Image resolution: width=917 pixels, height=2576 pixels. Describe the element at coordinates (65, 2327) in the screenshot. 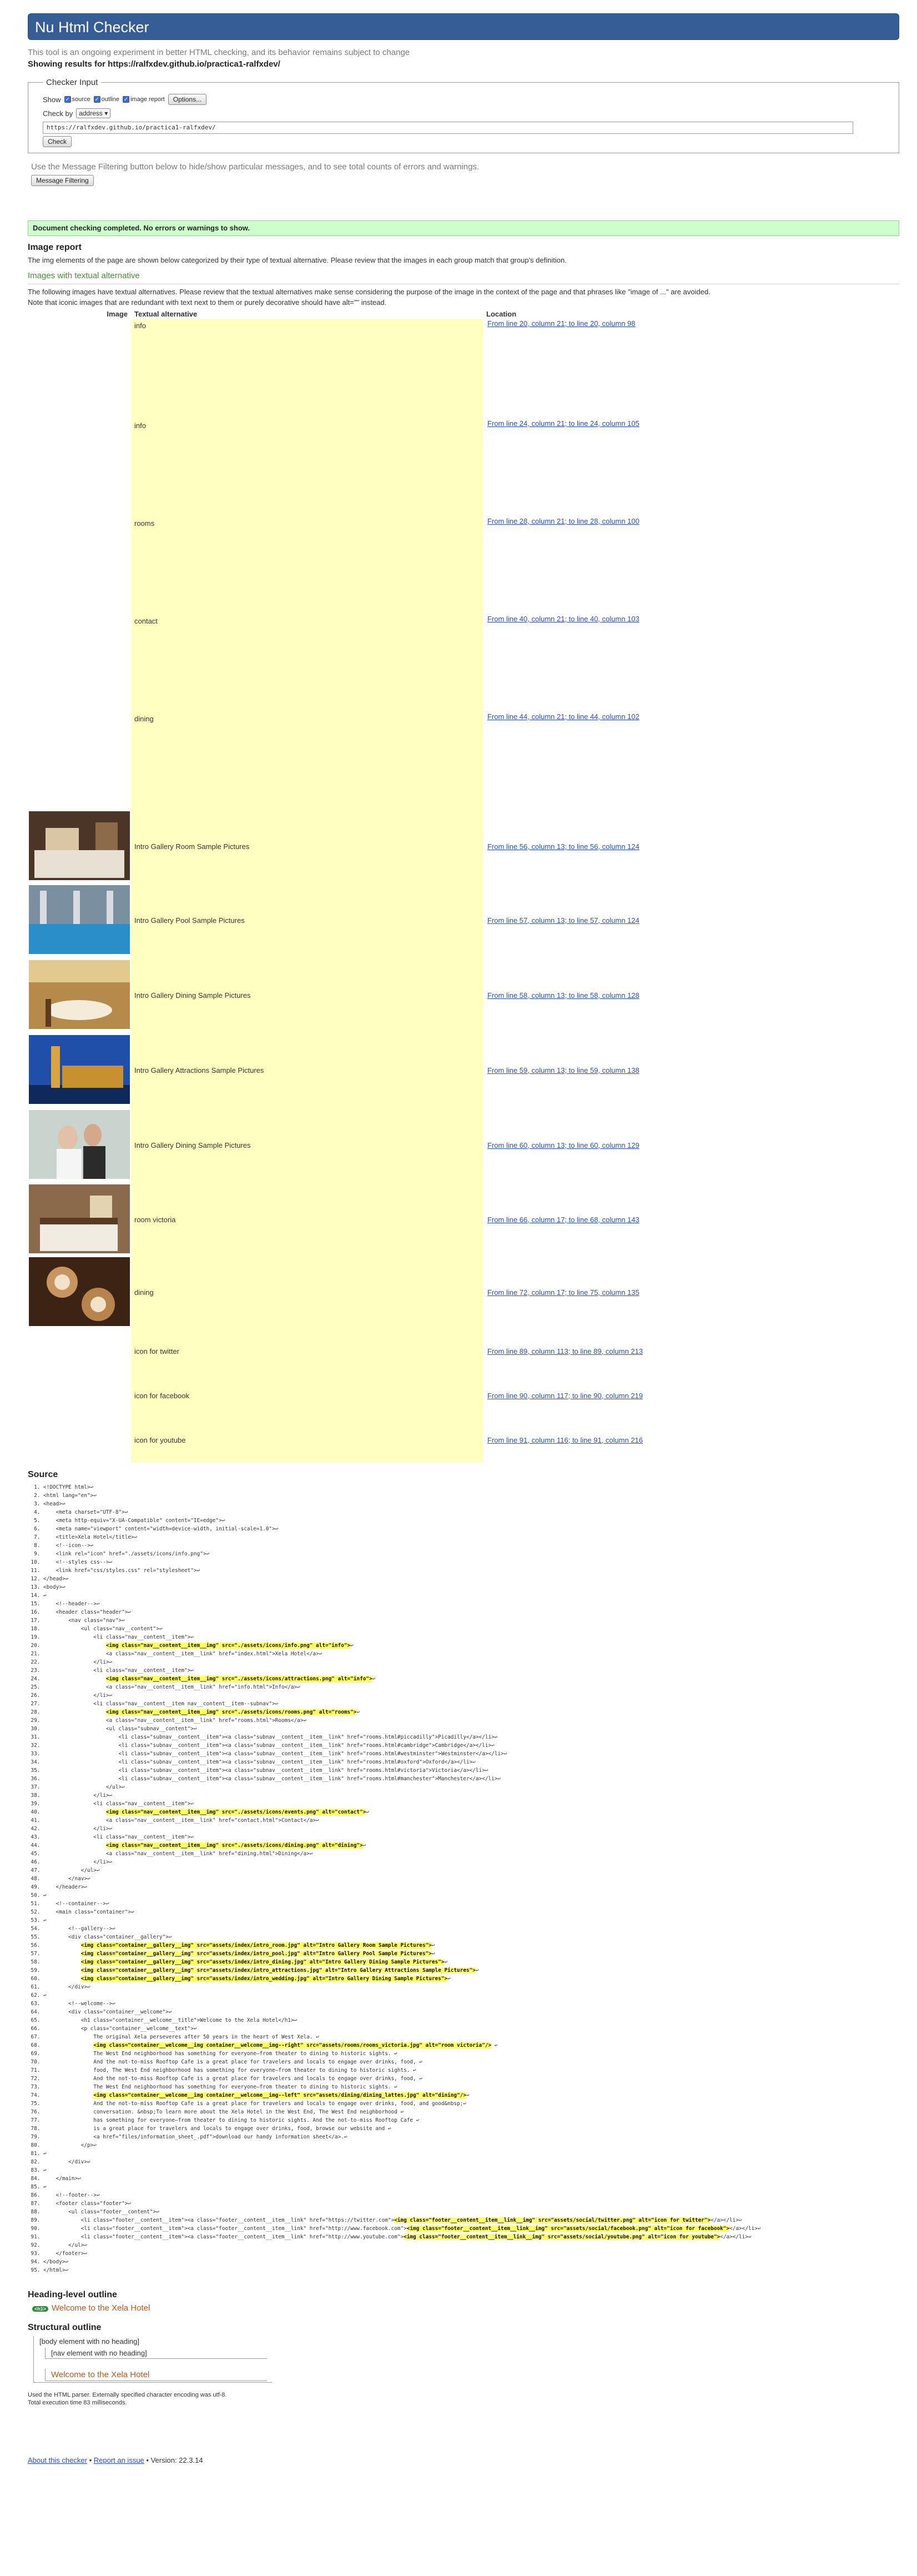

I see `structural-outline-heading: Structural outline` at that location.